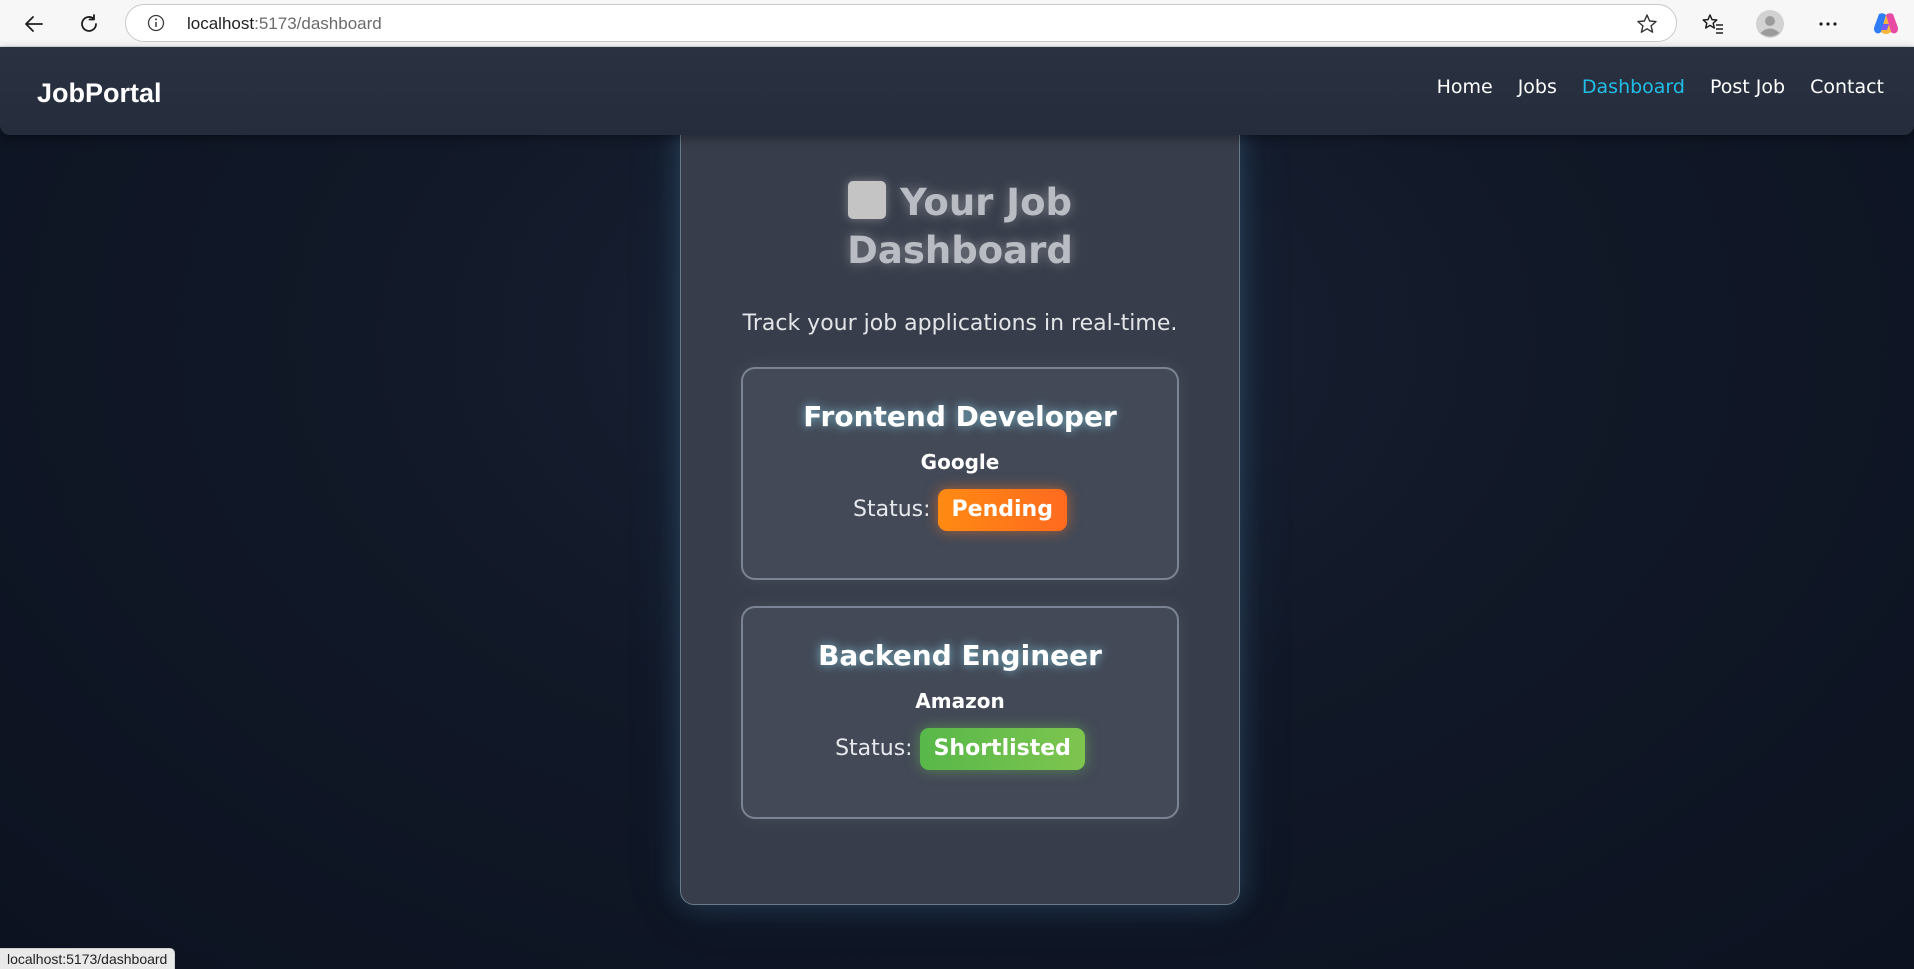 The width and height of the screenshot is (1914, 969). I want to click on favorites-button, so click(1713, 24).